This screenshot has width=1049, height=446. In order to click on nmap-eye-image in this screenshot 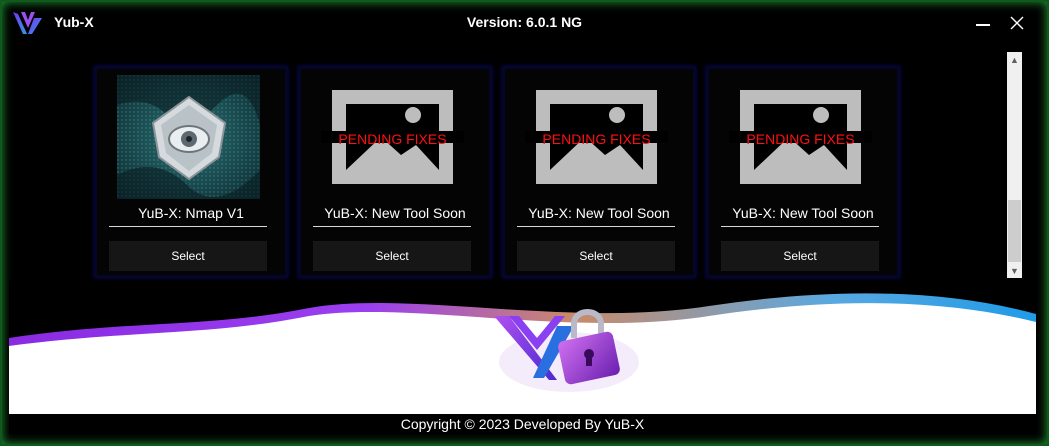, I will do `click(188, 137)`.